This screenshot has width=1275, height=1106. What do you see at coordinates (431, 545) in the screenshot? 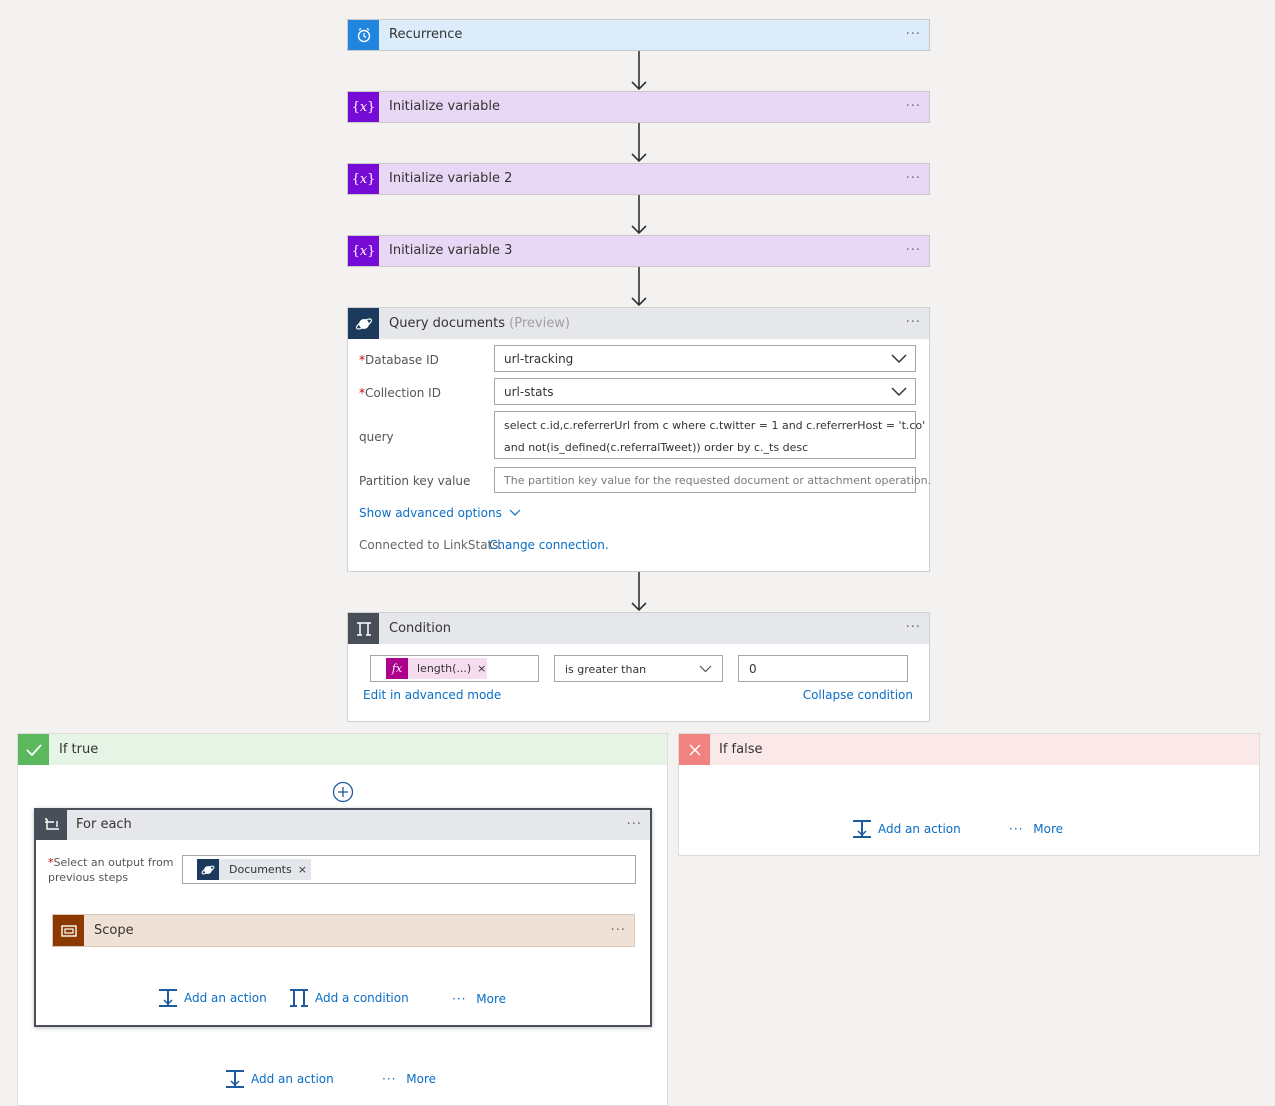
I see `connection-status: Connected to LinkStats.` at bounding box center [431, 545].